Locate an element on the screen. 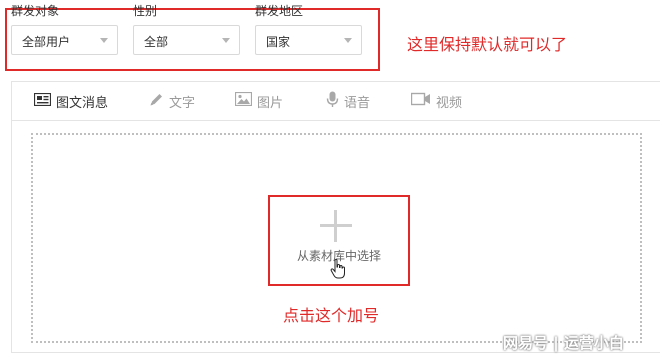 This screenshot has height=361, width=660. tab-video-label: 视频 is located at coordinates (449, 103).